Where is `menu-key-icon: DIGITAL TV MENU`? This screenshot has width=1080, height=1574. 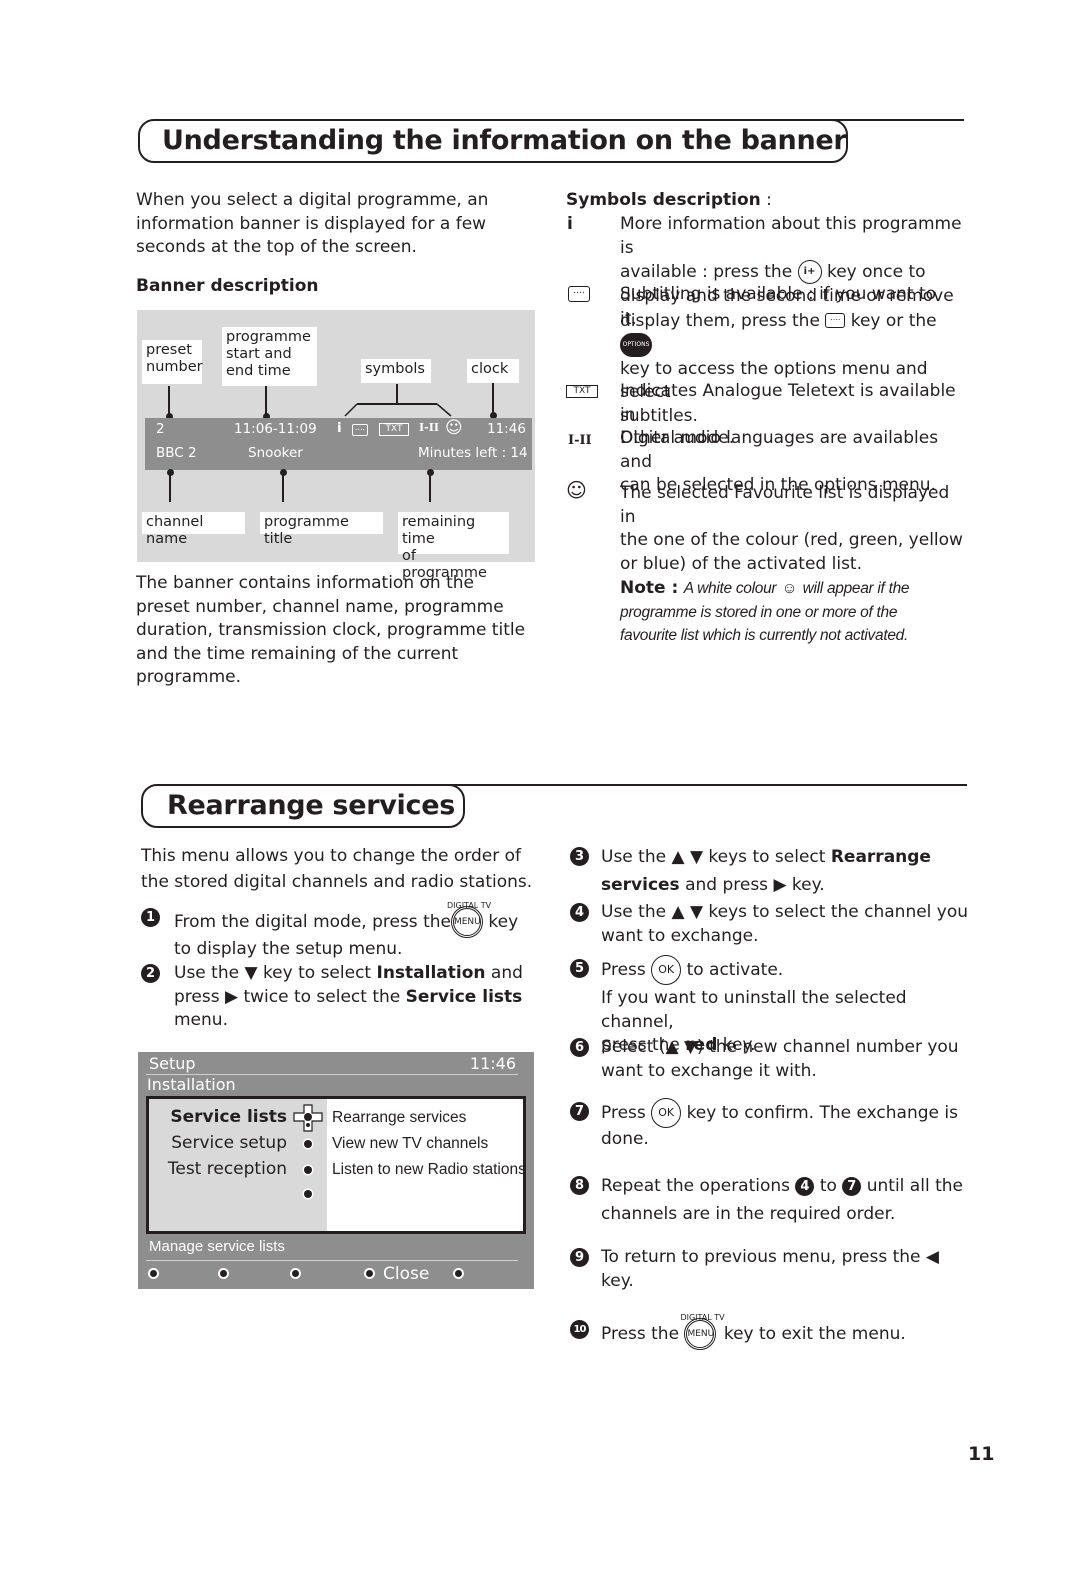 menu-key-icon: DIGITAL TV MENU is located at coordinates (702, 1331).